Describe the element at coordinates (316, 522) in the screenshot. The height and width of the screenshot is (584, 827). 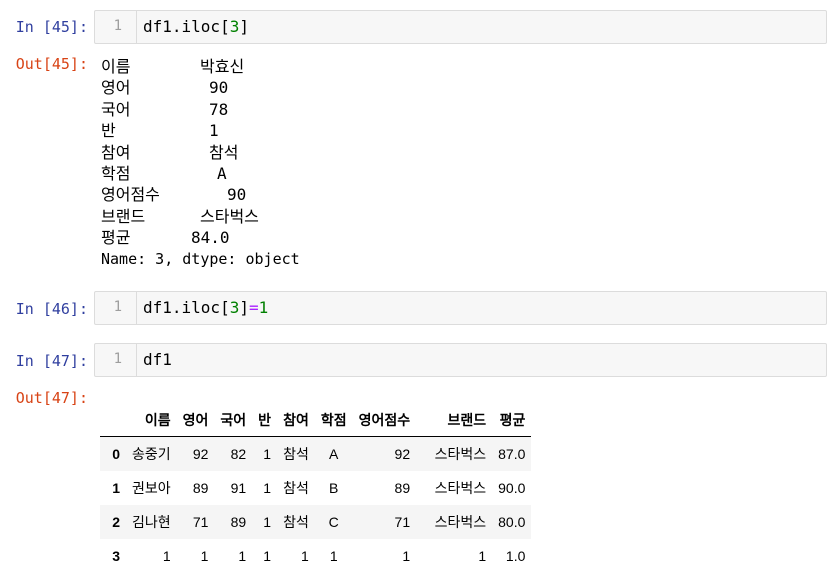
I see `table-row: 2 김나현 71 89 1 참석 C 71 스타벅스 80.0` at that location.